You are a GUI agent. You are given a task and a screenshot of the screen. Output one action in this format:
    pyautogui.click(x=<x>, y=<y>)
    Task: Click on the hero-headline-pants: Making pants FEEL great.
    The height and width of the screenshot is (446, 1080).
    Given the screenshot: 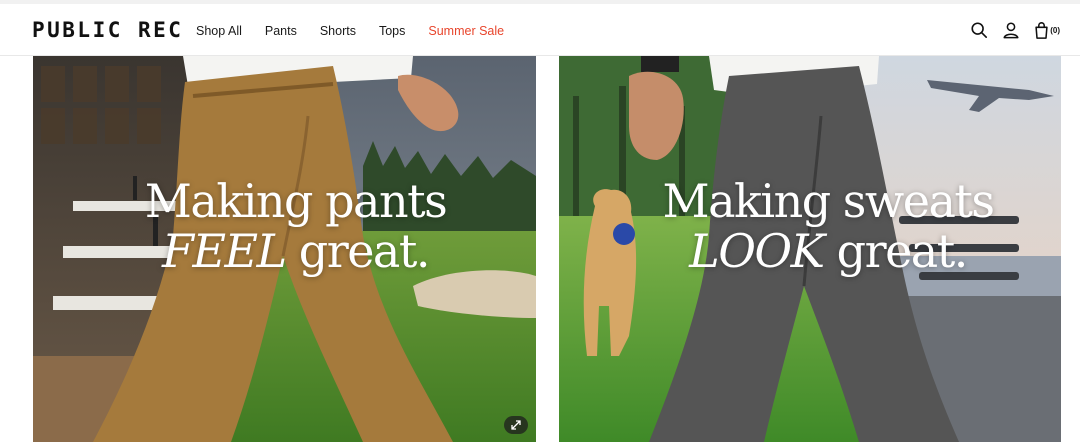 What is the action you would take?
    pyautogui.click(x=284, y=226)
    